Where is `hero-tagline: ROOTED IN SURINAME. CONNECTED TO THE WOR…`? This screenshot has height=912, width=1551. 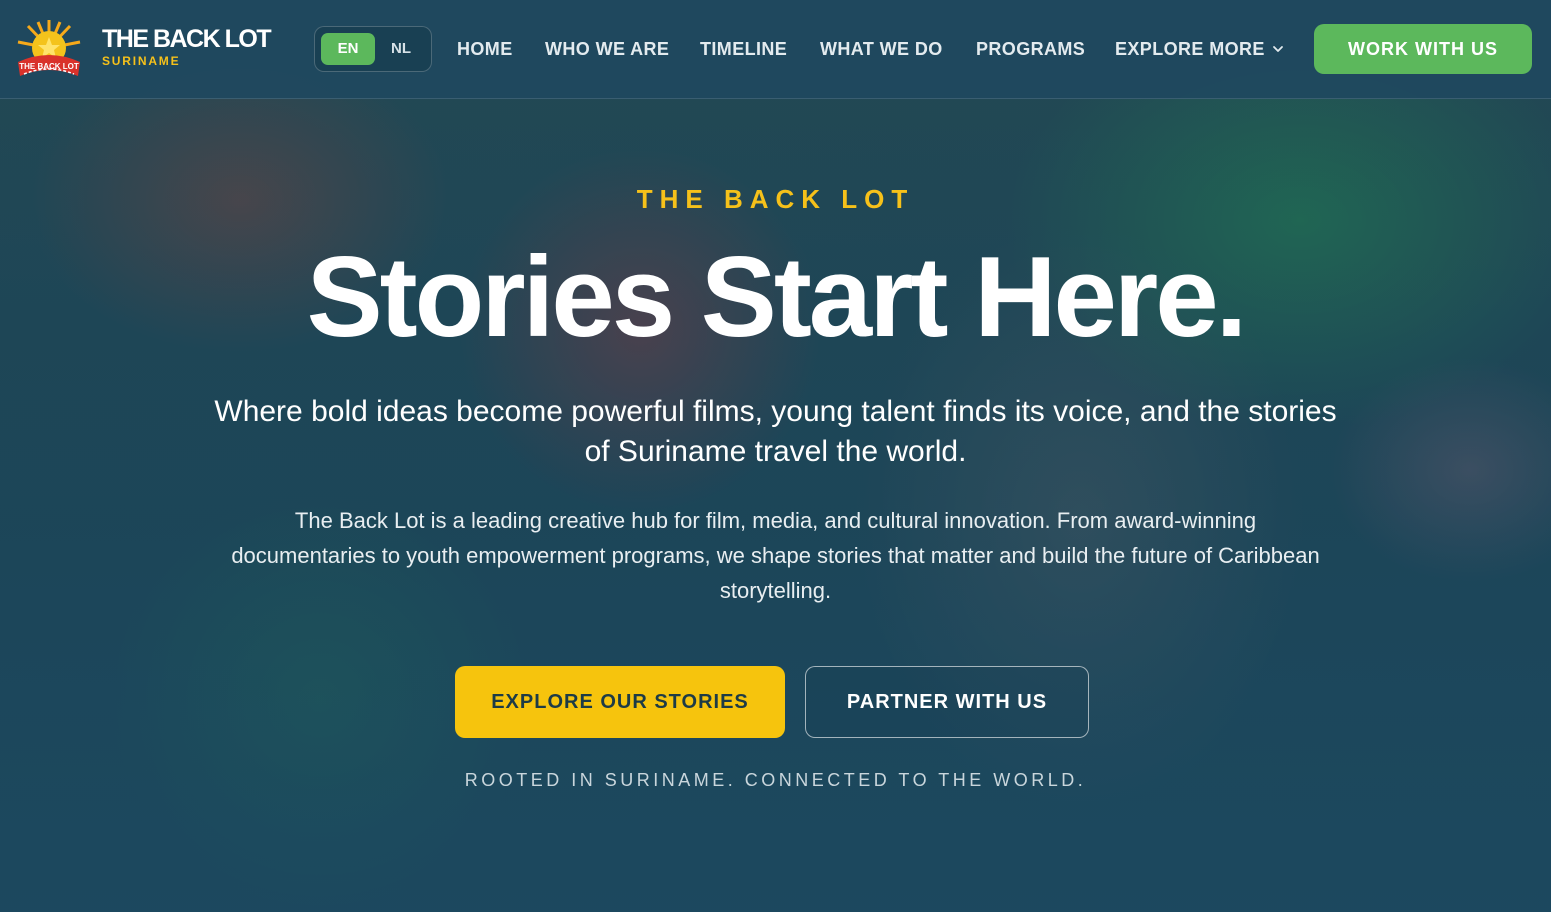
hero-tagline: ROOTED IN SURINAME. CONNECTED TO THE WOR… is located at coordinates (775, 780).